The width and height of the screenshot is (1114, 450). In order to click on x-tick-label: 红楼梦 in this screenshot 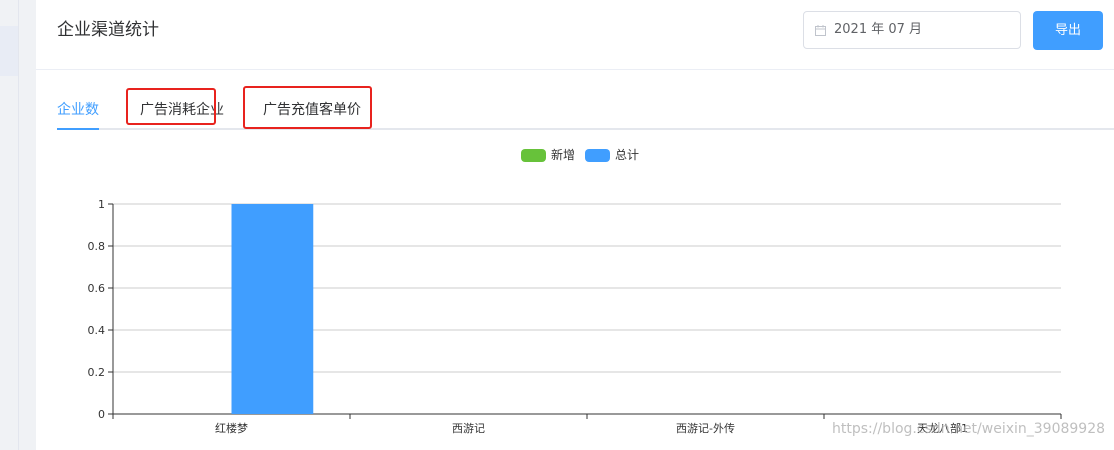, I will do `click(231, 428)`.